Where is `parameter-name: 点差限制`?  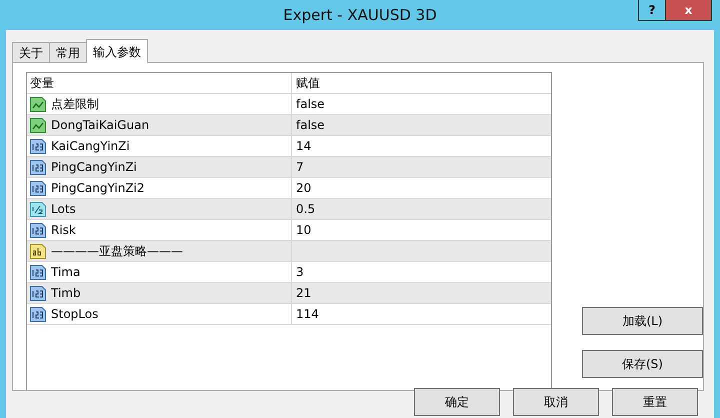
parameter-name: 点差限制 is located at coordinates (75, 104).